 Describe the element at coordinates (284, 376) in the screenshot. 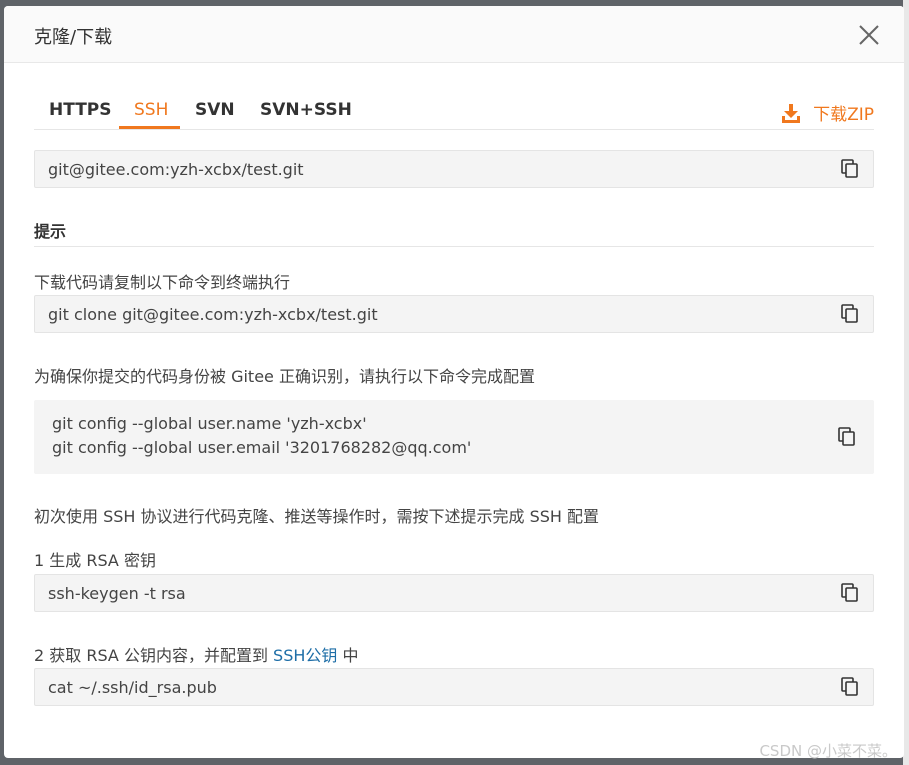

I see `config-instruction: 为确保你提交的代码身份被 Gitee 正确识别，请执行以下命令完成配置` at that location.